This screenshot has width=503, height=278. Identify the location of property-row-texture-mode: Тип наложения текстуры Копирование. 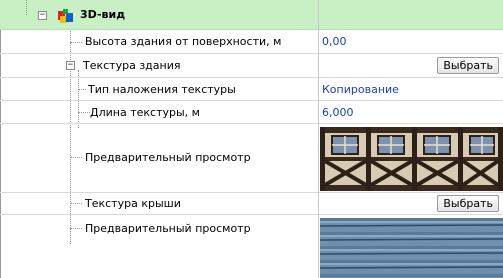
(251, 90).